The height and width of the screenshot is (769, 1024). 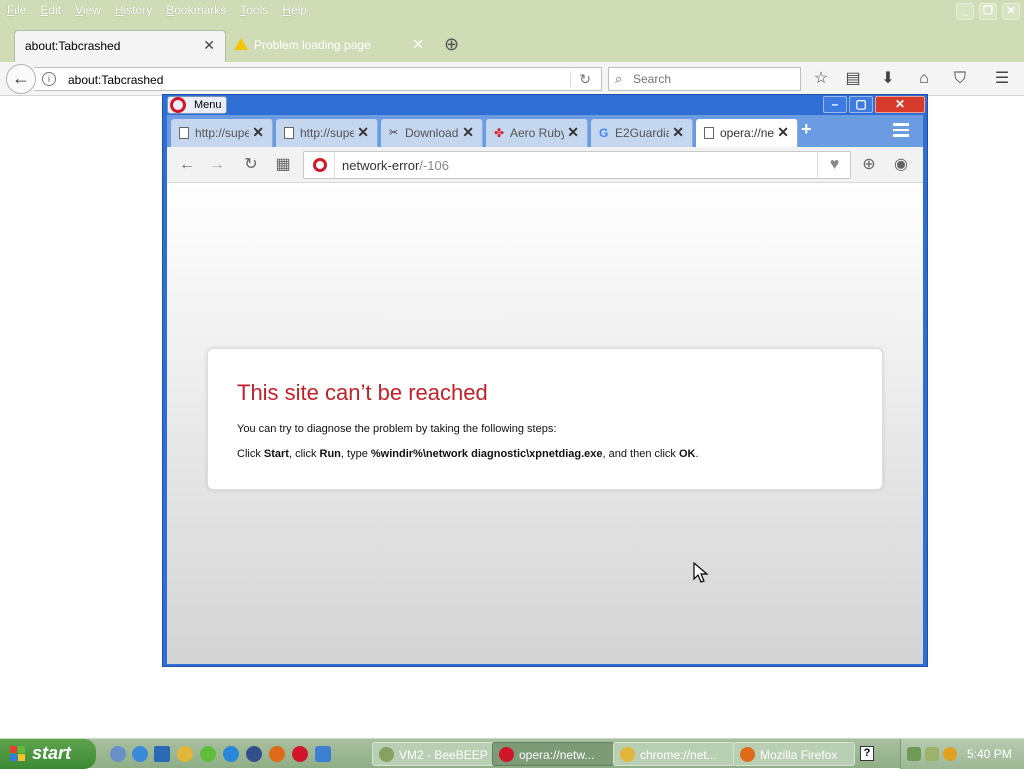 I want to click on quicklaunch-moon-icon, so click(x=254, y=754).